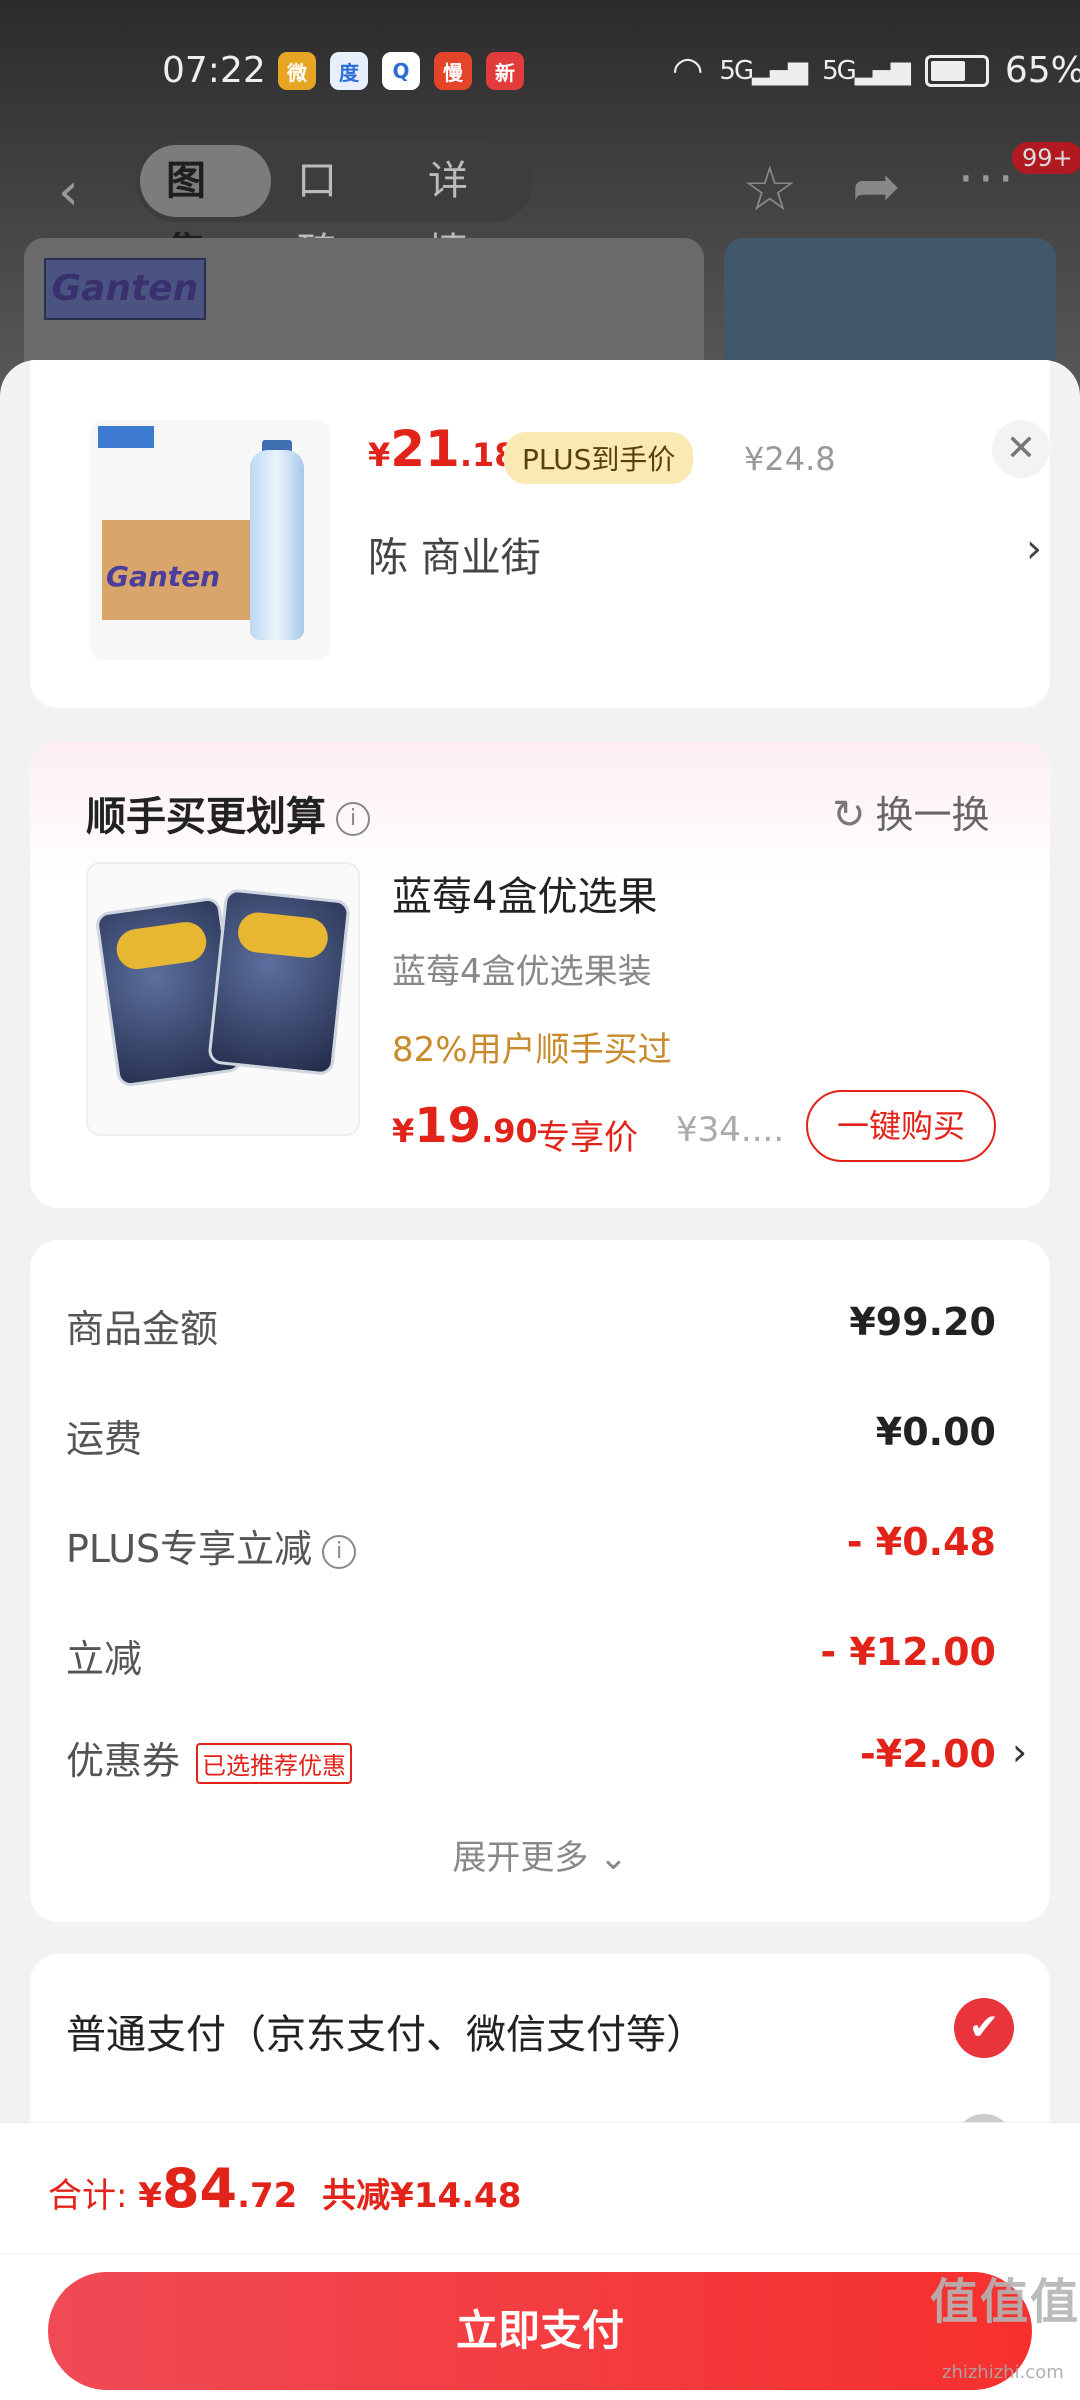 Image resolution: width=1080 pixels, height=2400 pixels. What do you see at coordinates (688, 70) in the screenshot?
I see `wifi-icon: ◠` at bounding box center [688, 70].